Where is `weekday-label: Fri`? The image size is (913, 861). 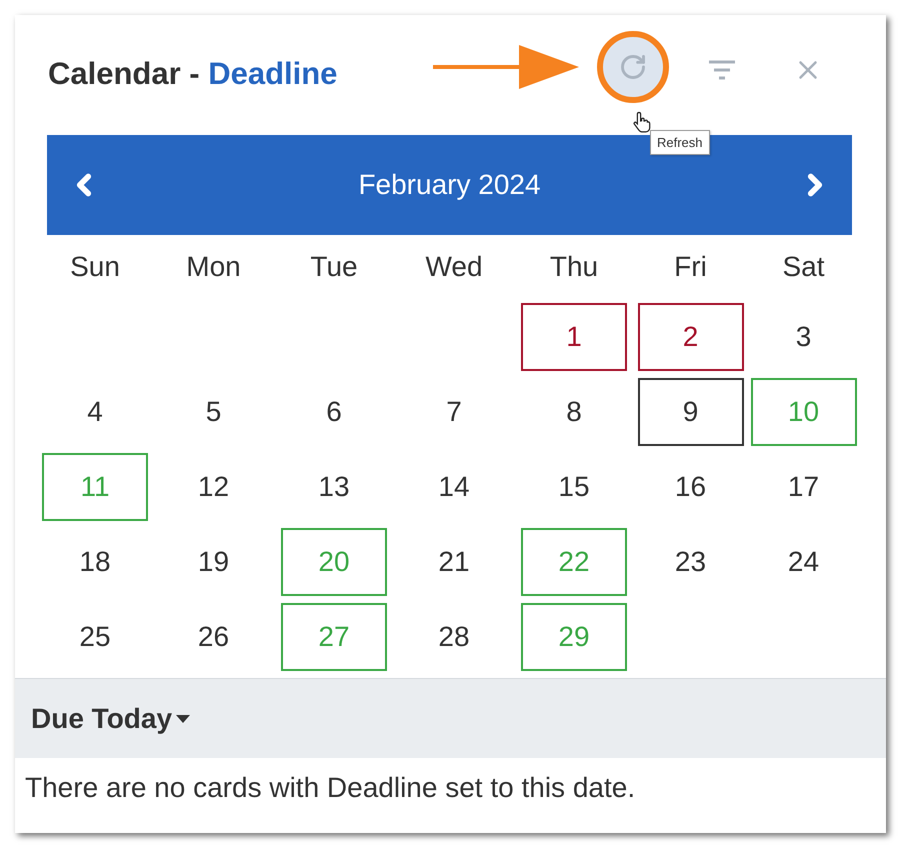 weekday-label: Fri is located at coordinates (690, 267).